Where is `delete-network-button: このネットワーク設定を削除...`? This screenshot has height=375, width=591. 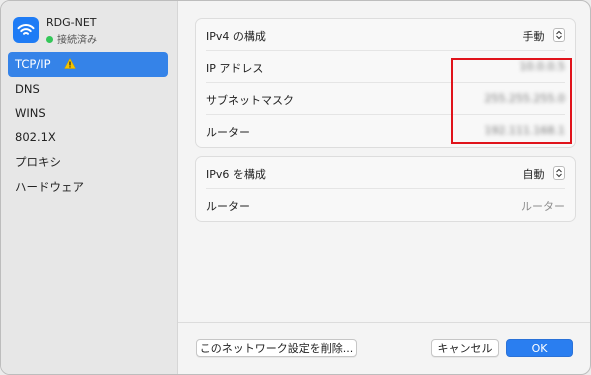 delete-network-button: このネットワーク設定を削除... is located at coordinates (276, 348).